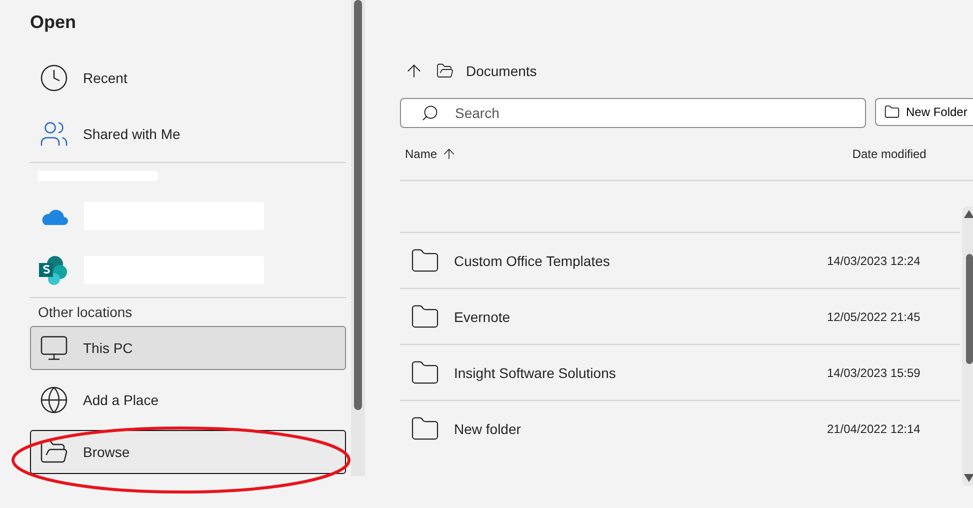 This screenshot has width=973, height=508. I want to click on clock-icon, so click(54, 78).